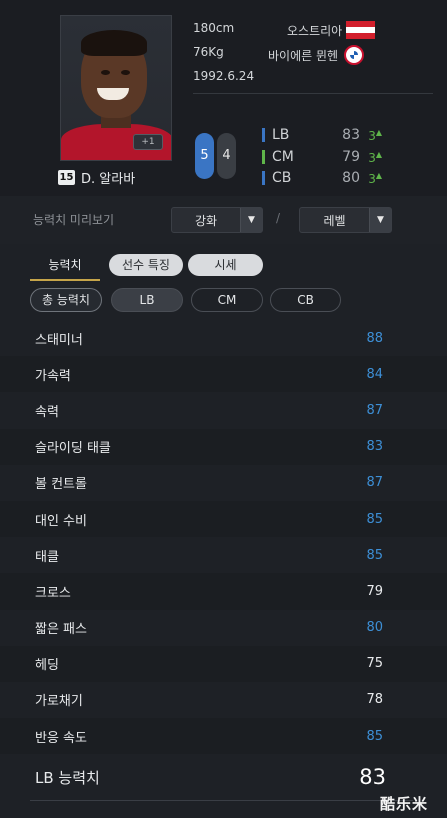 The width and height of the screenshot is (447, 818). I want to click on bayern-crest-icon, so click(354, 55).